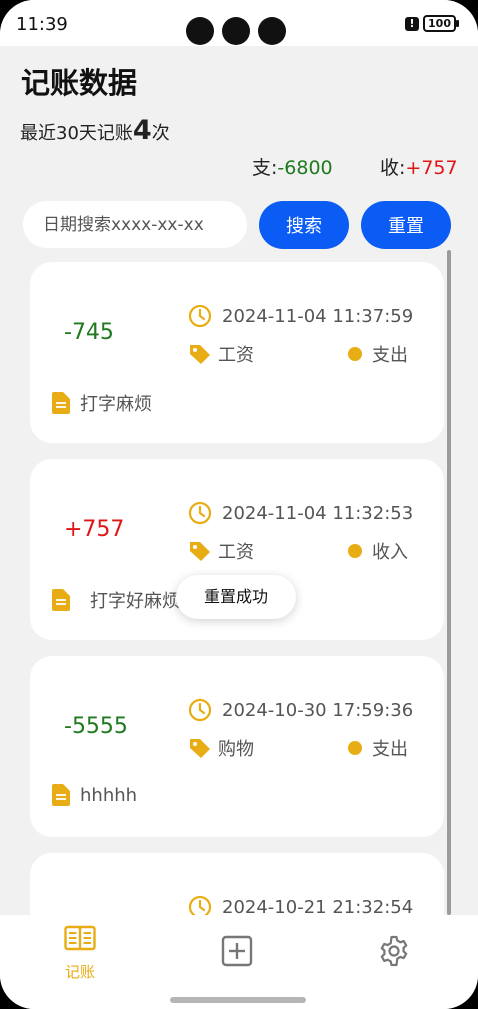 The image size is (478, 1009). Describe the element at coordinates (76, 133) in the screenshot. I see `summary-prefix: 最近30天记账` at that location.